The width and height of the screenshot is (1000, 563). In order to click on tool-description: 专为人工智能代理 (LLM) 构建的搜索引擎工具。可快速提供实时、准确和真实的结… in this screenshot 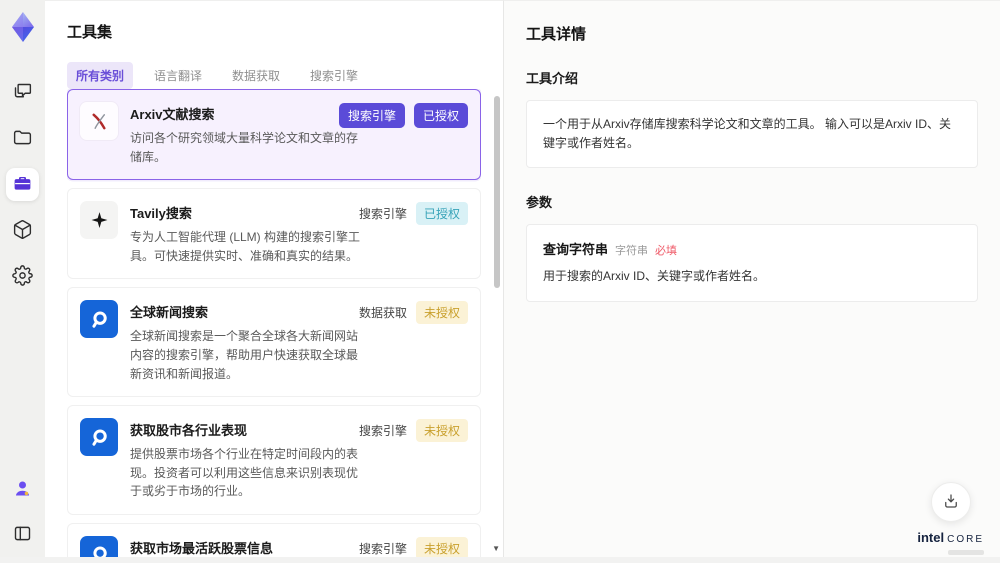, I will do `click(245, 246)`.